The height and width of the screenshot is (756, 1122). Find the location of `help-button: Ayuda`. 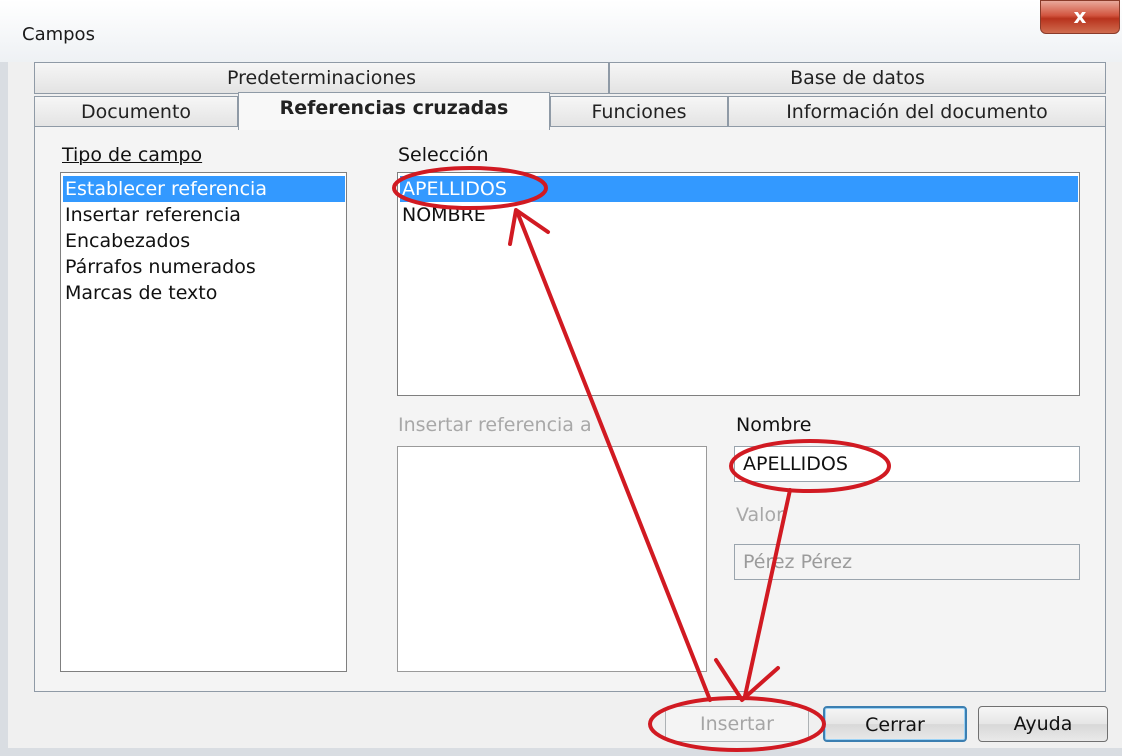

help-button: Ayuda is located at coordinates (1043, 724).